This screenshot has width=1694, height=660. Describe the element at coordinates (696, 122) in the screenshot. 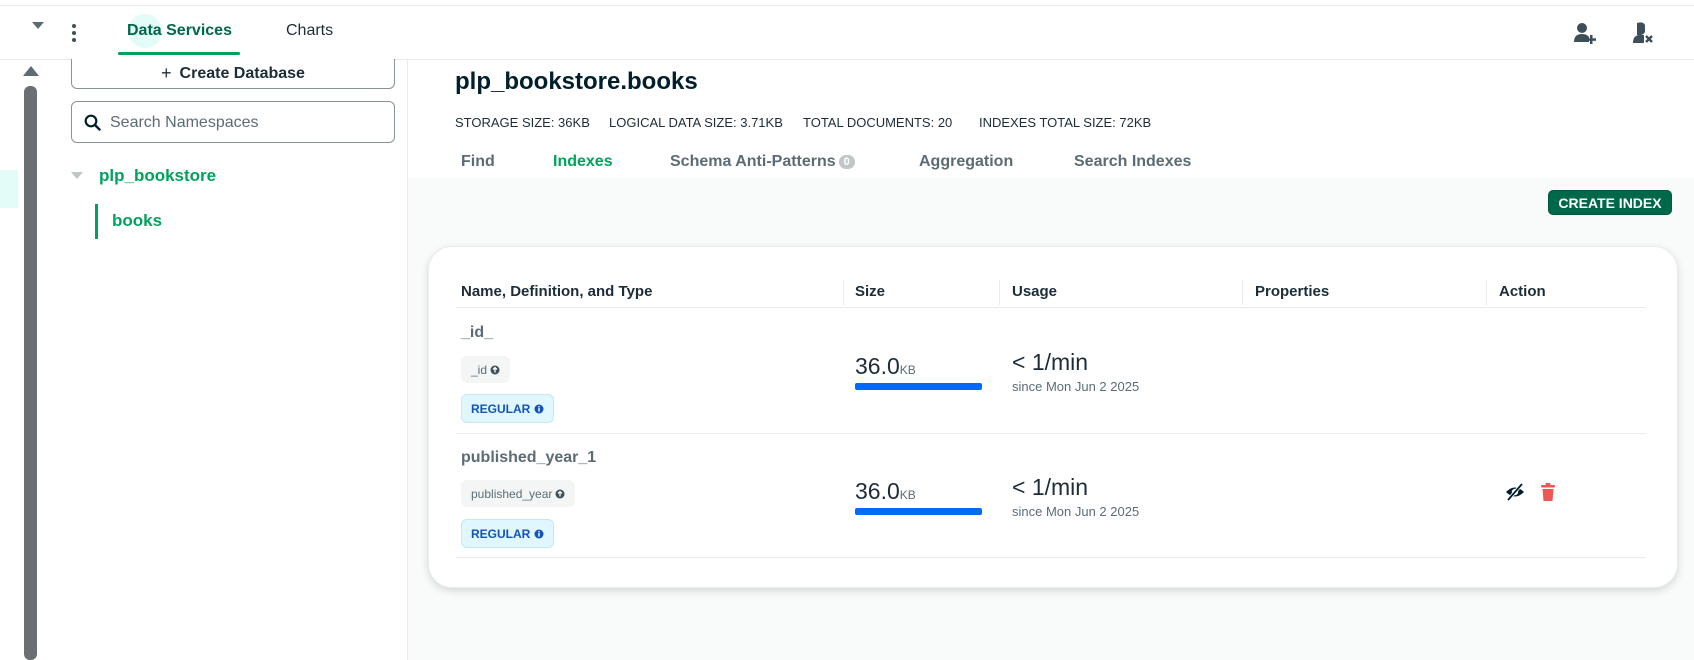

I see `stat-logical-size: LOGICAL DATA SIZE: 3.71KB` at that location.